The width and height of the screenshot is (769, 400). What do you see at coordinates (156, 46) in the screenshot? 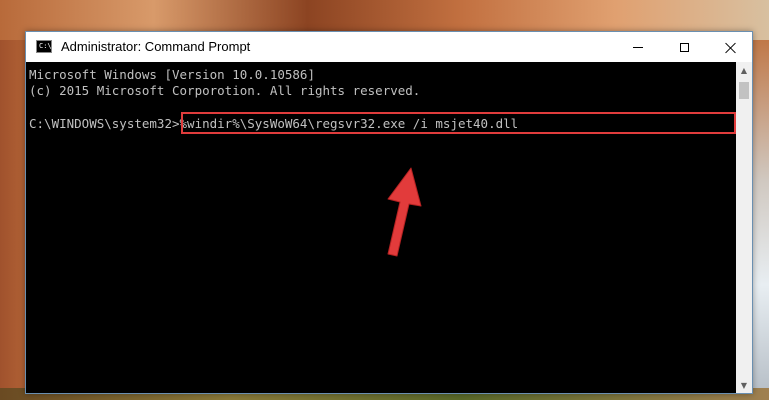
I see `window-title: Administrator: Command Prompt` at bounding box center [156, 46].